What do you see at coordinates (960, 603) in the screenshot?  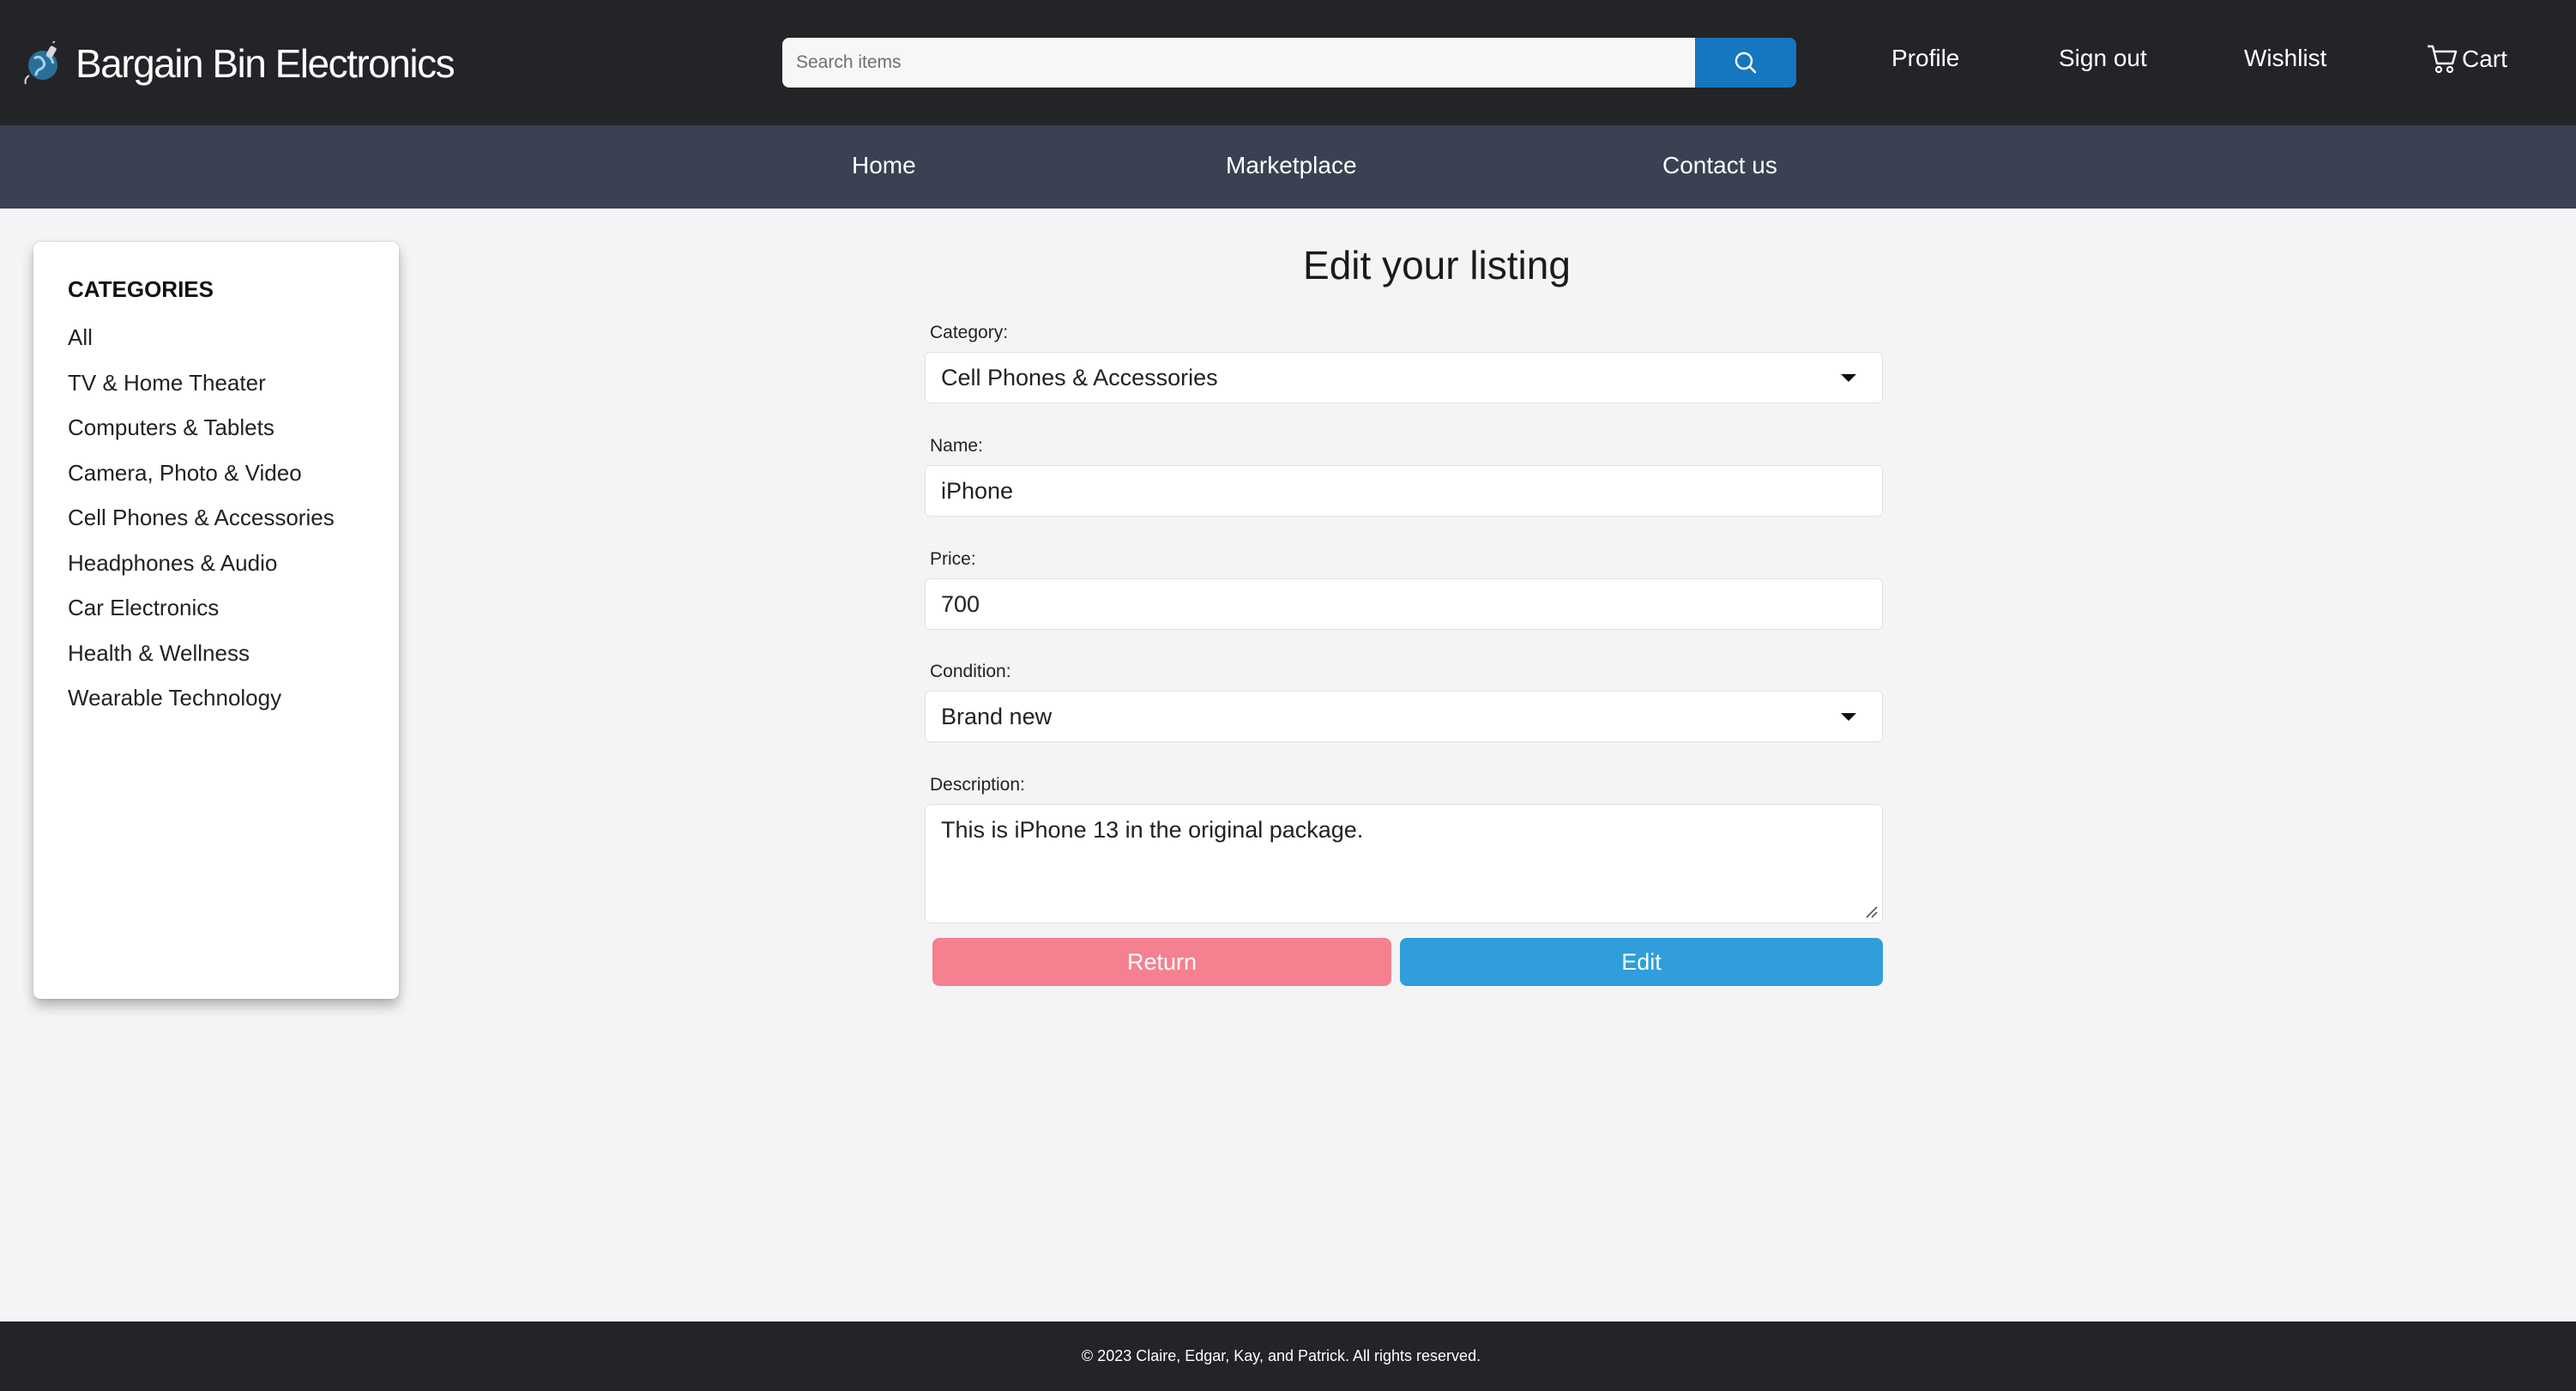 I see `price-value: 700` at bounding box center [960, 603].